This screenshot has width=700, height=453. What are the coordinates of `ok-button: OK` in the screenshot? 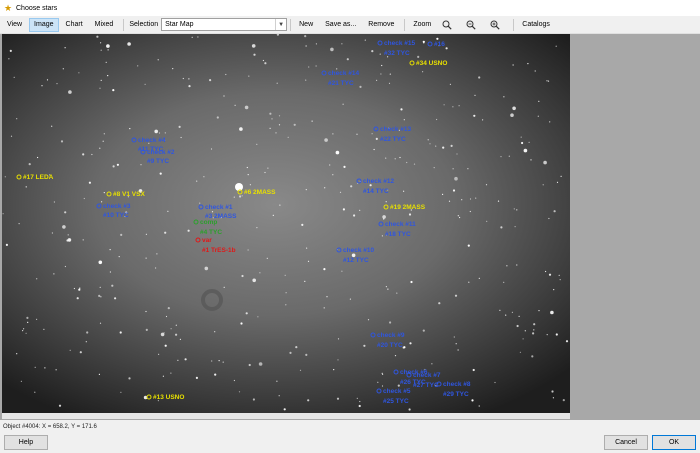 It's located at (674, 442).